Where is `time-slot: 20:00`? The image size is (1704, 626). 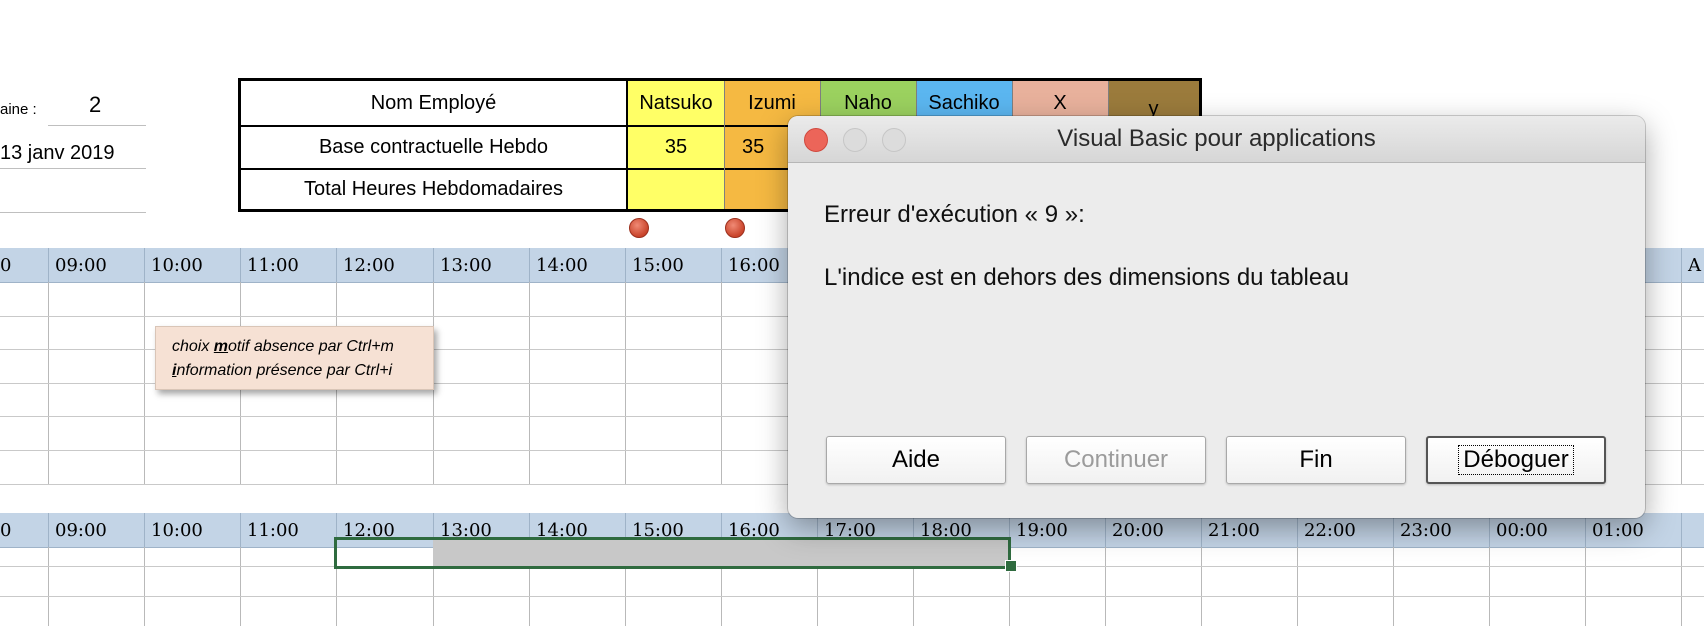 time-slot: 20:00 is located at coordinates (1153, 530).